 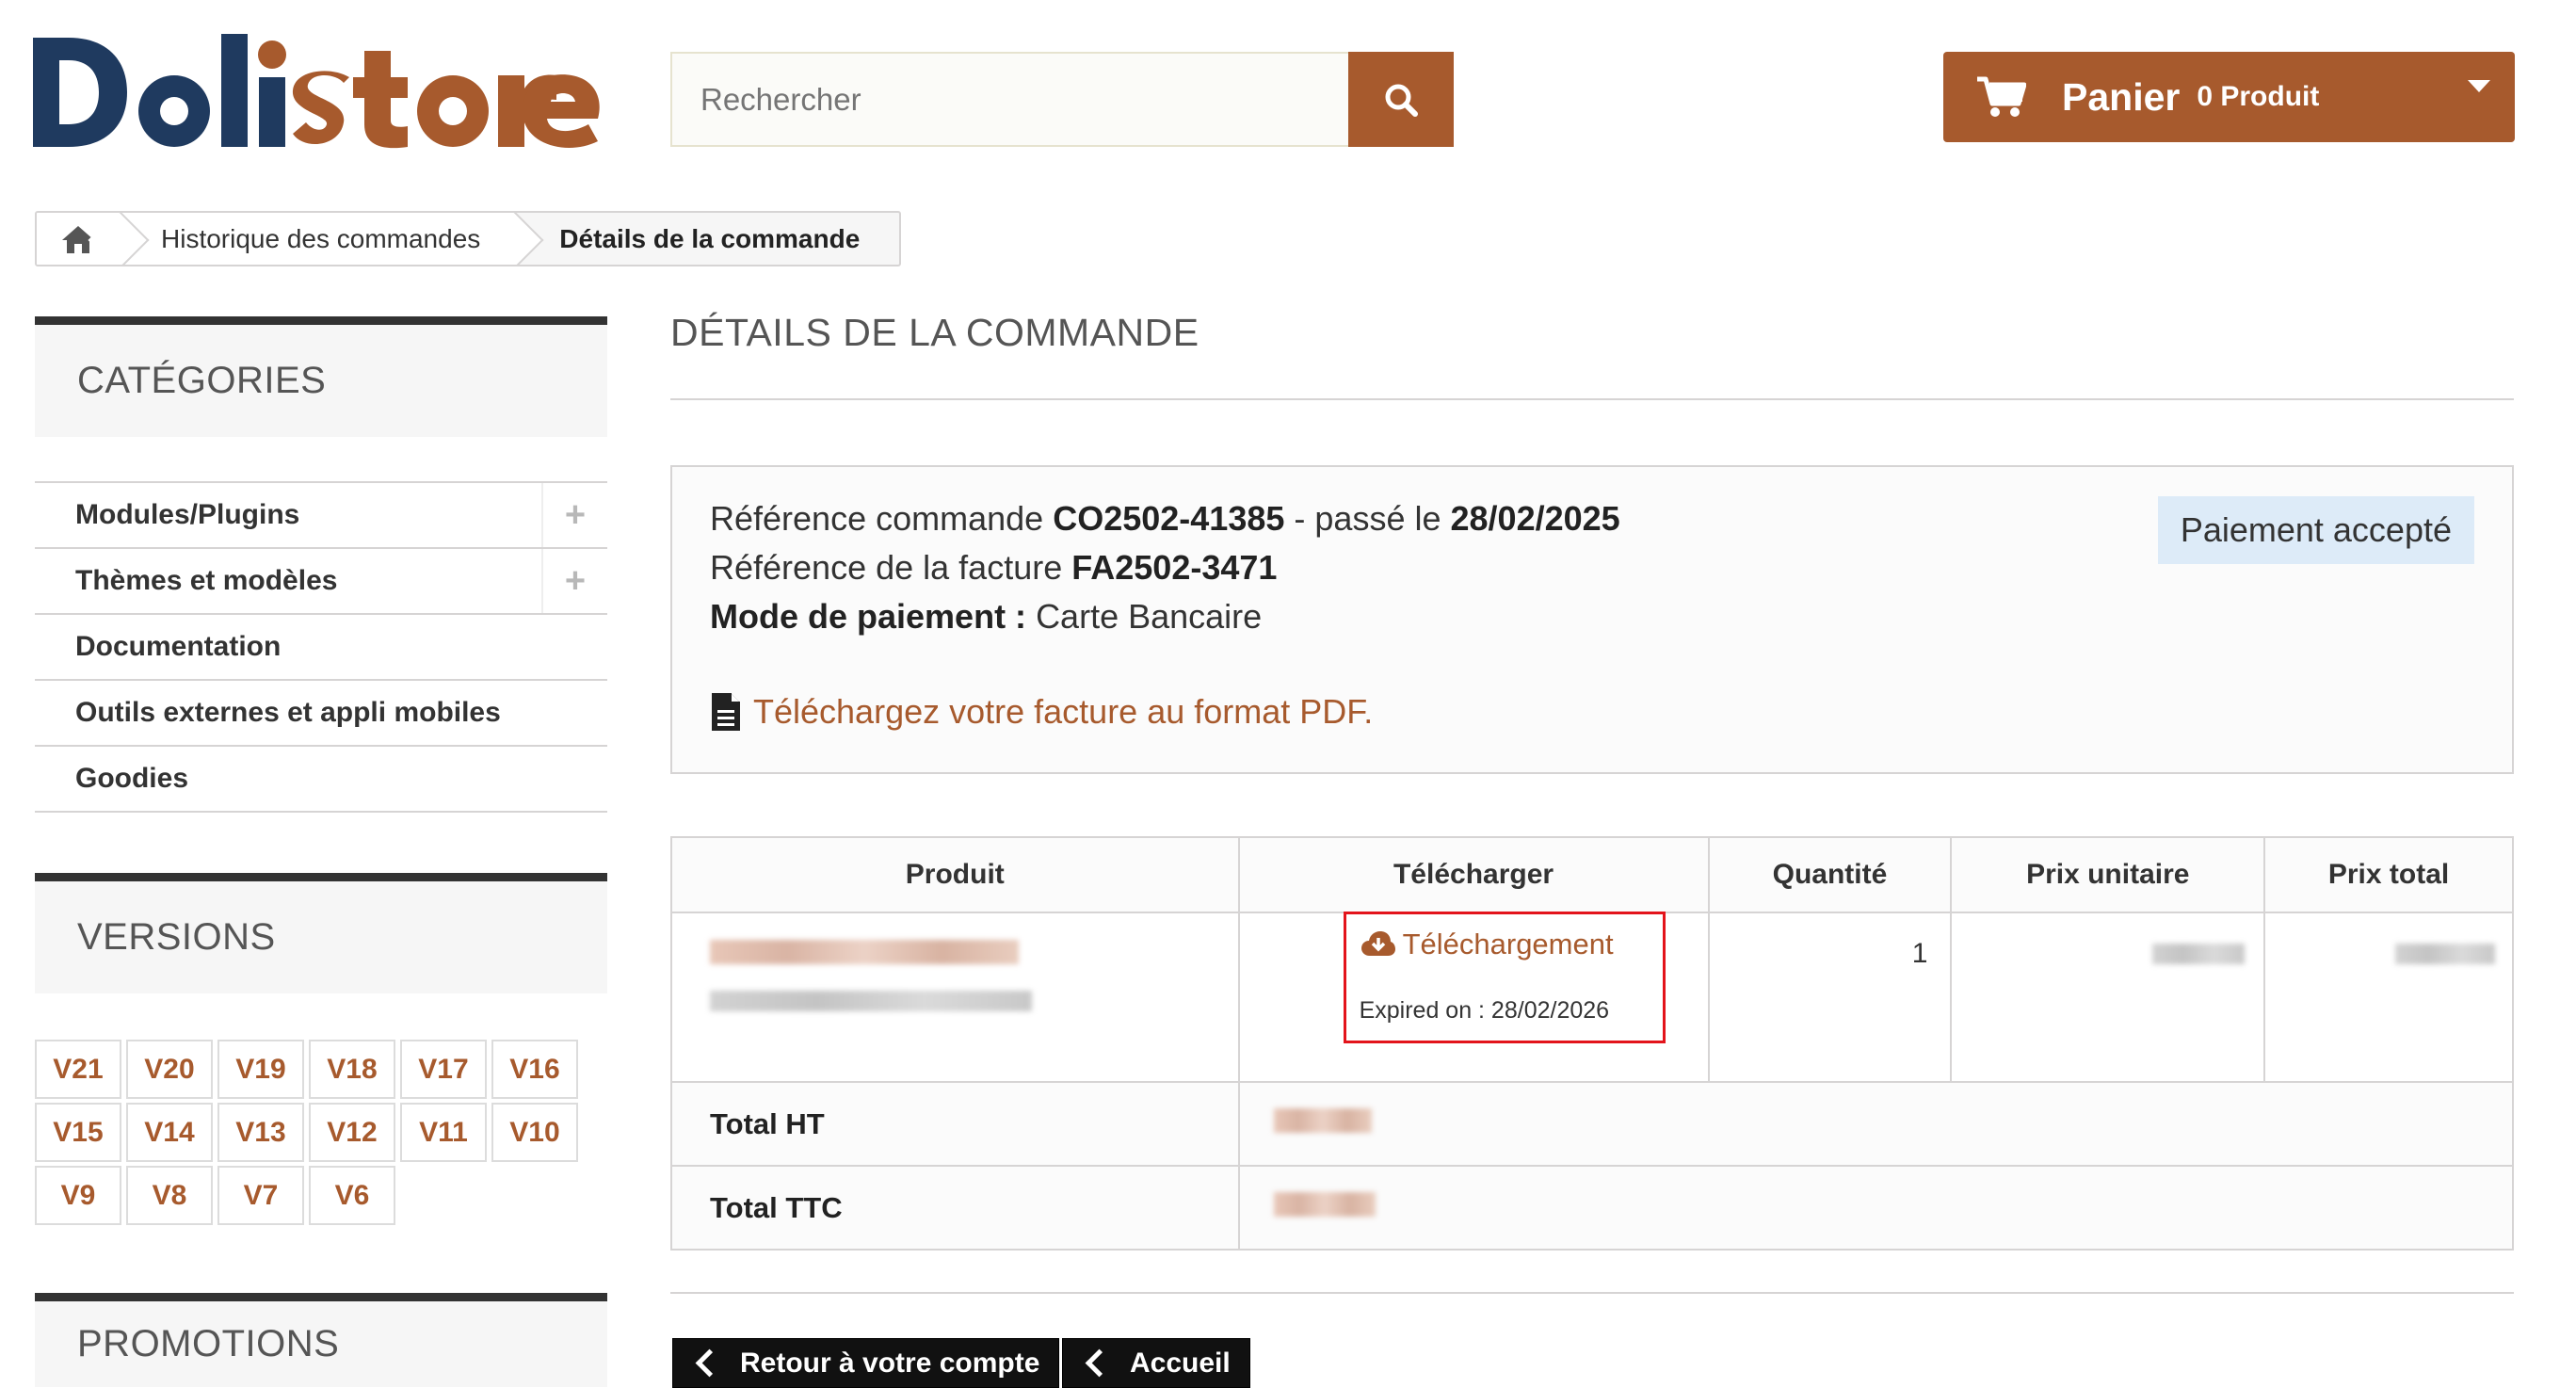 I want to click on payment-method-line: Mode de paiement : Carte Bancaire, so click(x=986, y=617).